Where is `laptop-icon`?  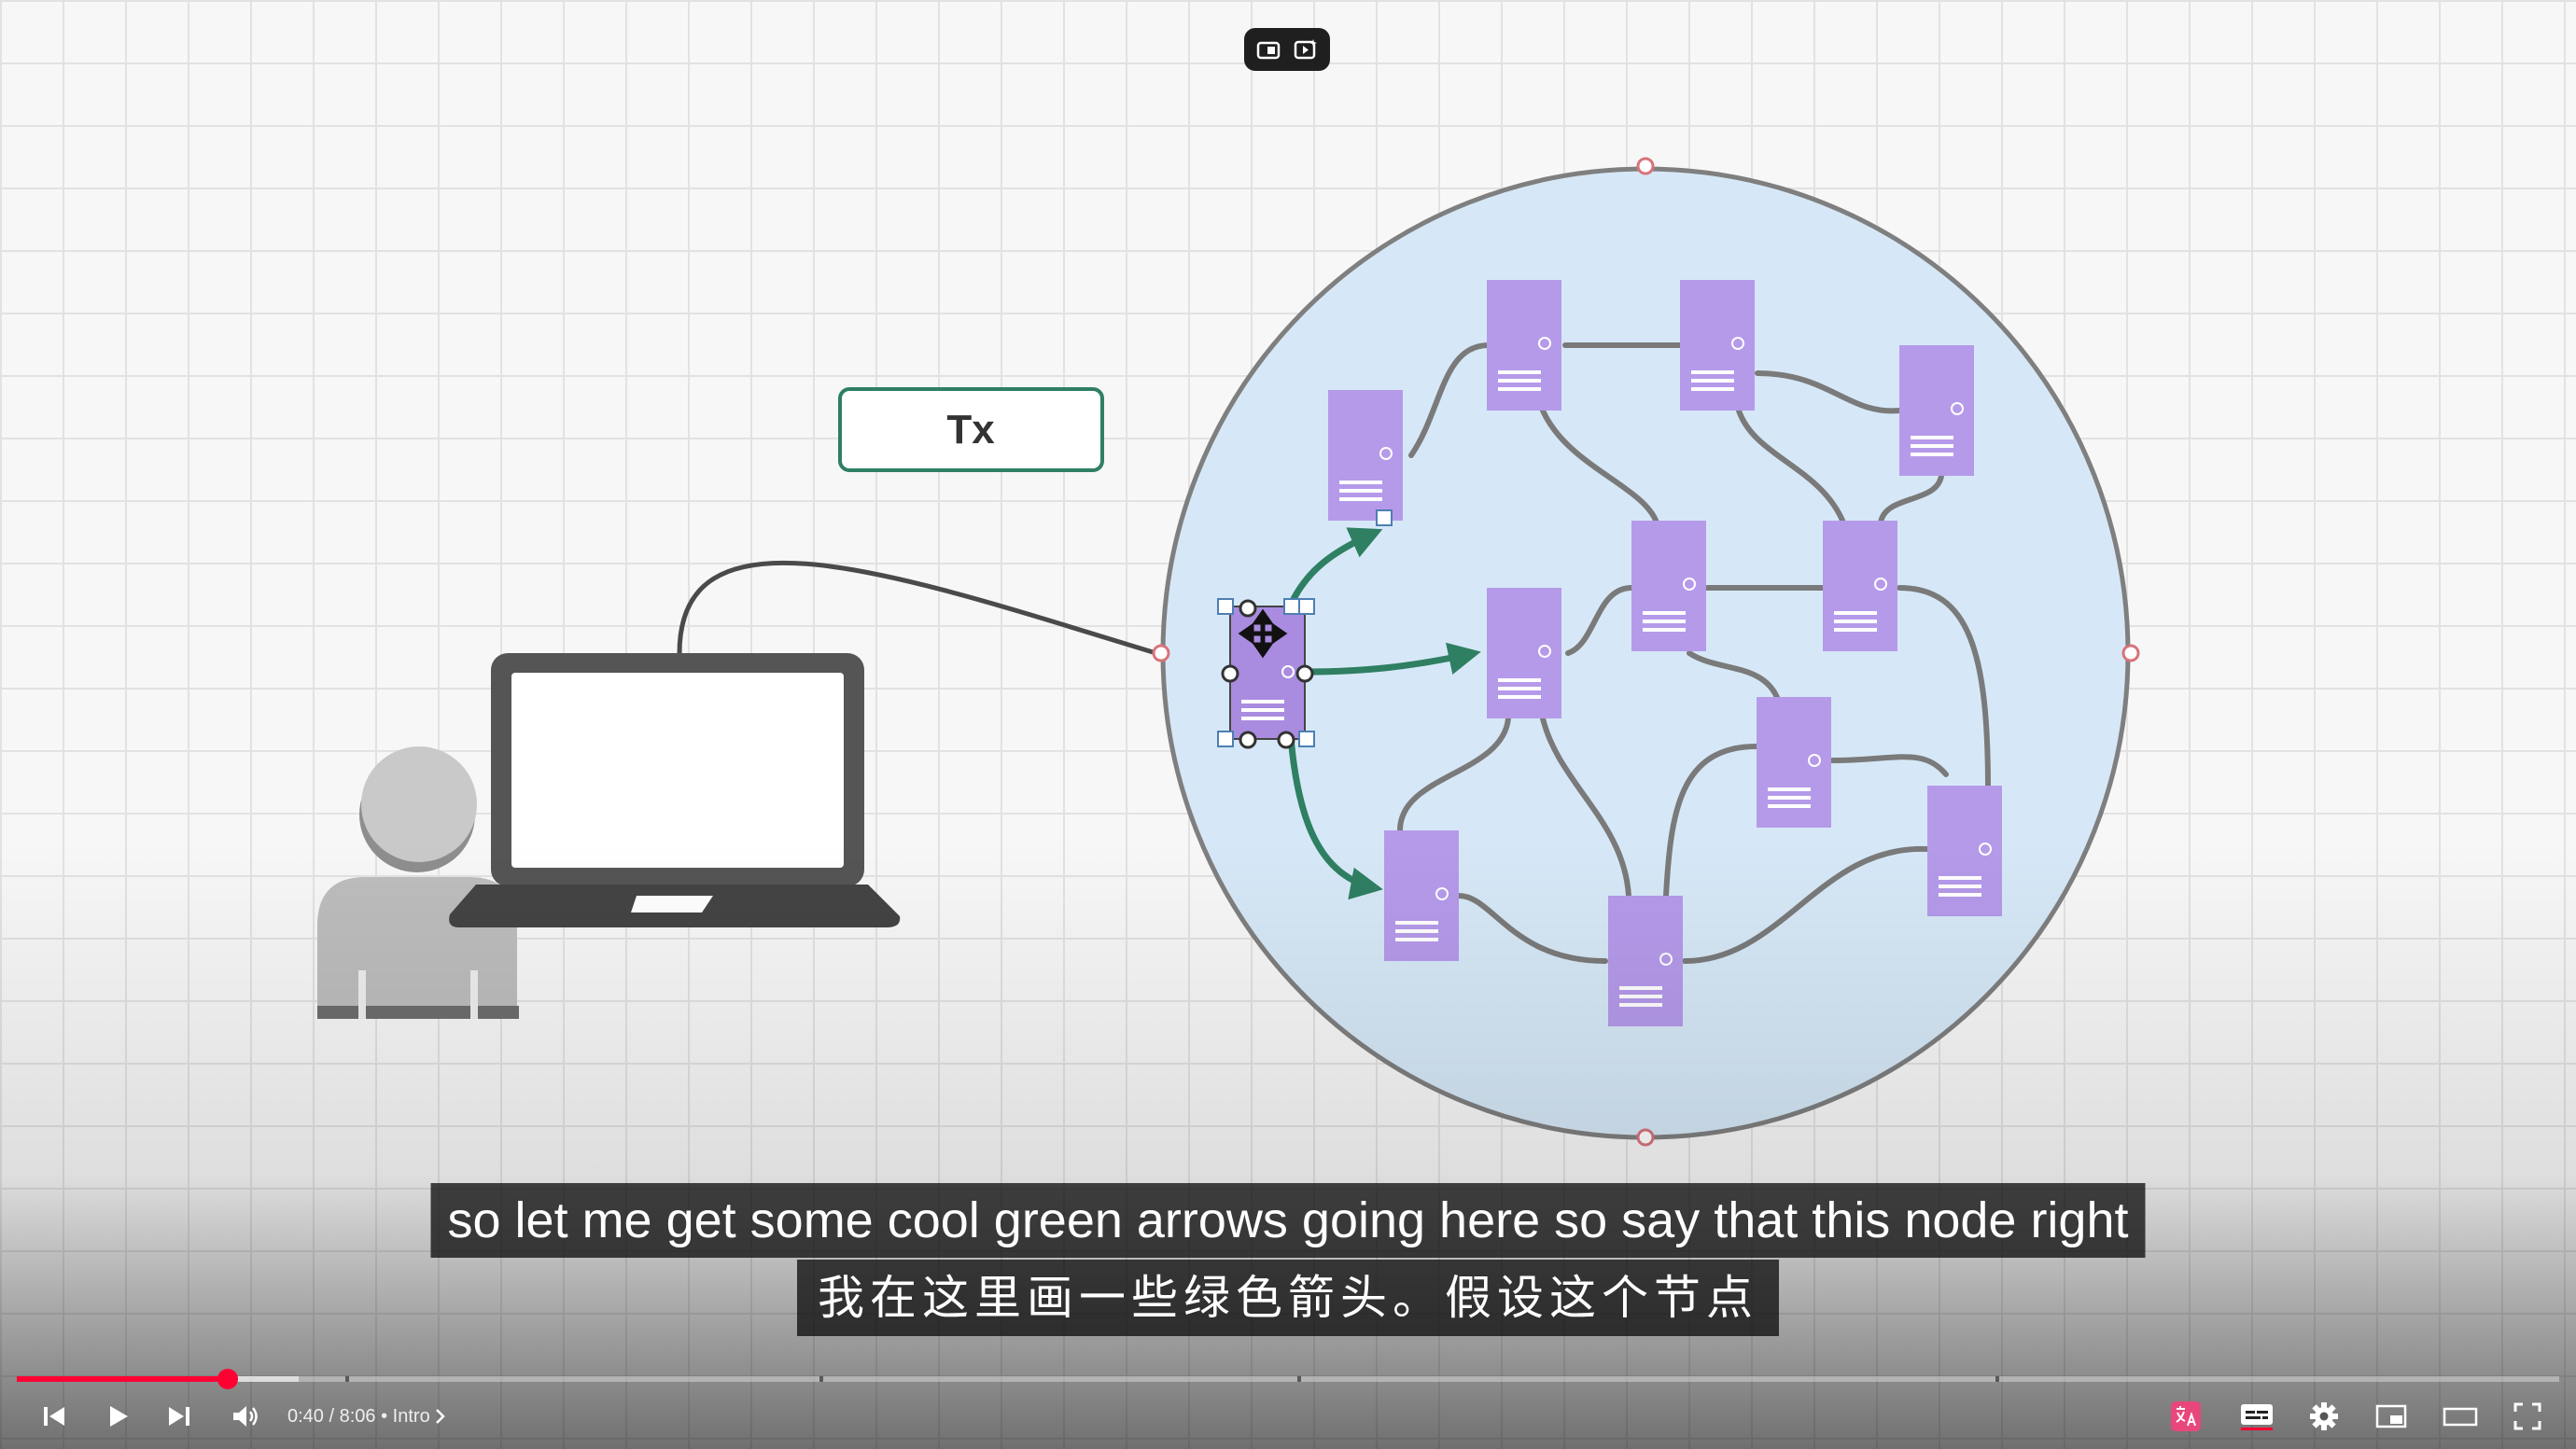 laptop-icon is located at coordinates (675, 790).